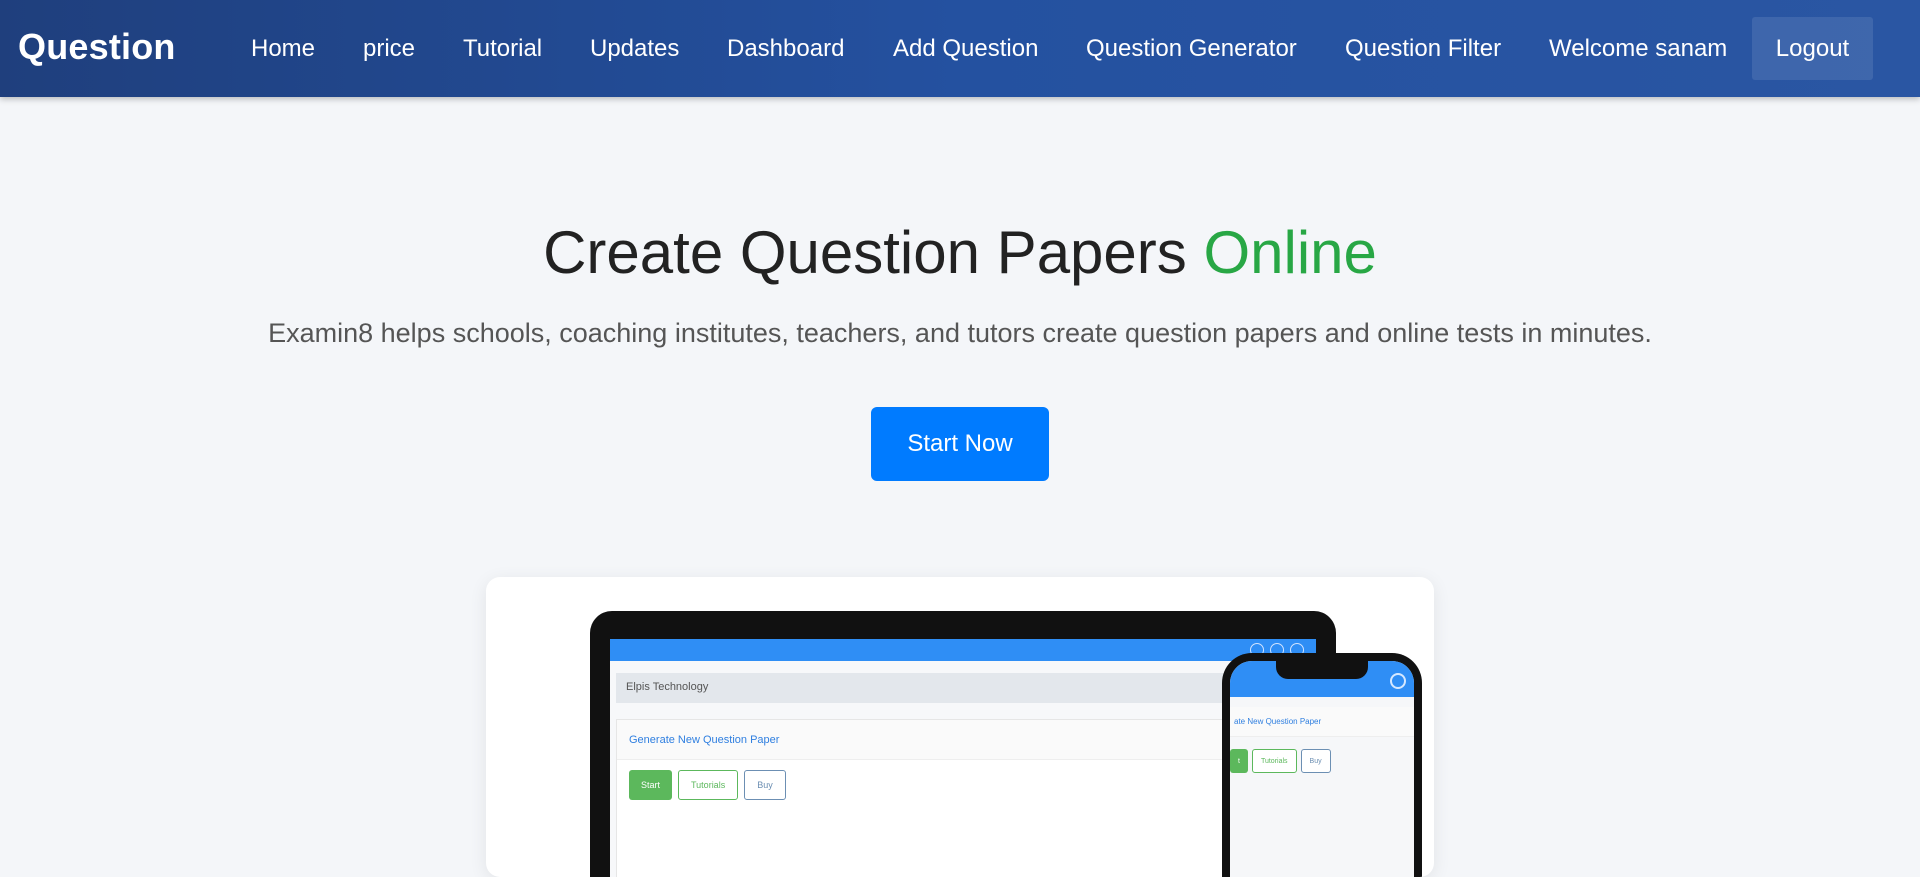 Image resolution: width=1920 pixels, height=877 pixels. I want to click on phone-mockup: ate New Question Paper t Tutorials Buy, so click(1322, 765).